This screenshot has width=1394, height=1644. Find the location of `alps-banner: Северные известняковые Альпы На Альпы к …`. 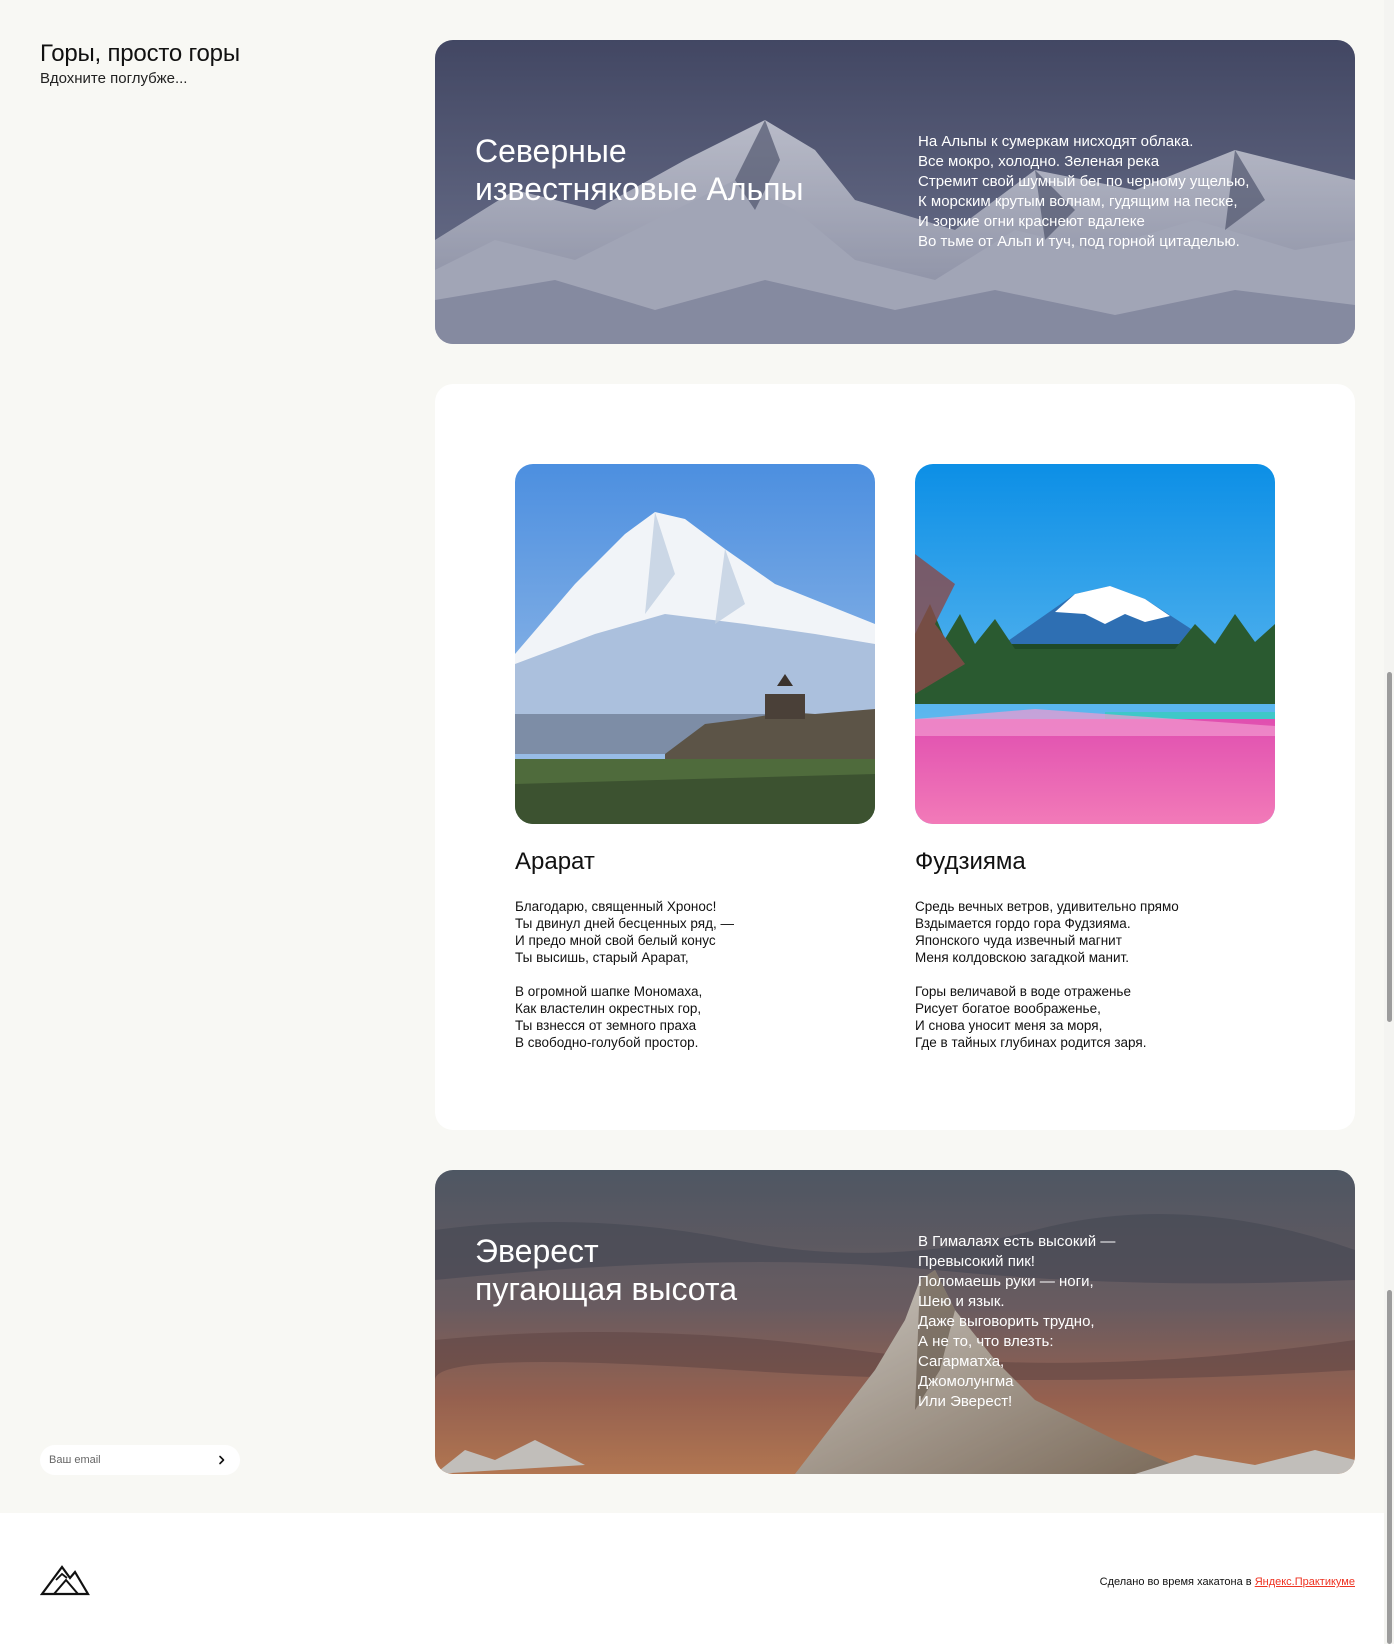

alps-banner: Северные известняковые Альпы На Альпы к … is located at coordinates (895, 192).